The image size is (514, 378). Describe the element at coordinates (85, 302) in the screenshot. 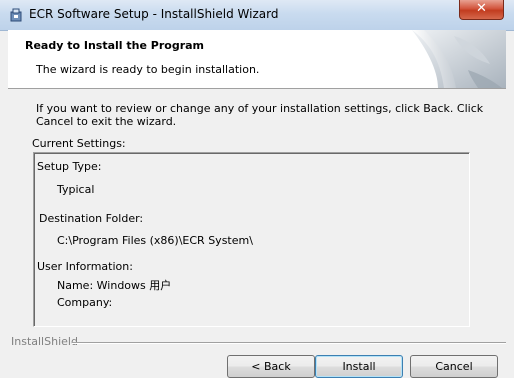

I see `user-company: Company:` at that location.